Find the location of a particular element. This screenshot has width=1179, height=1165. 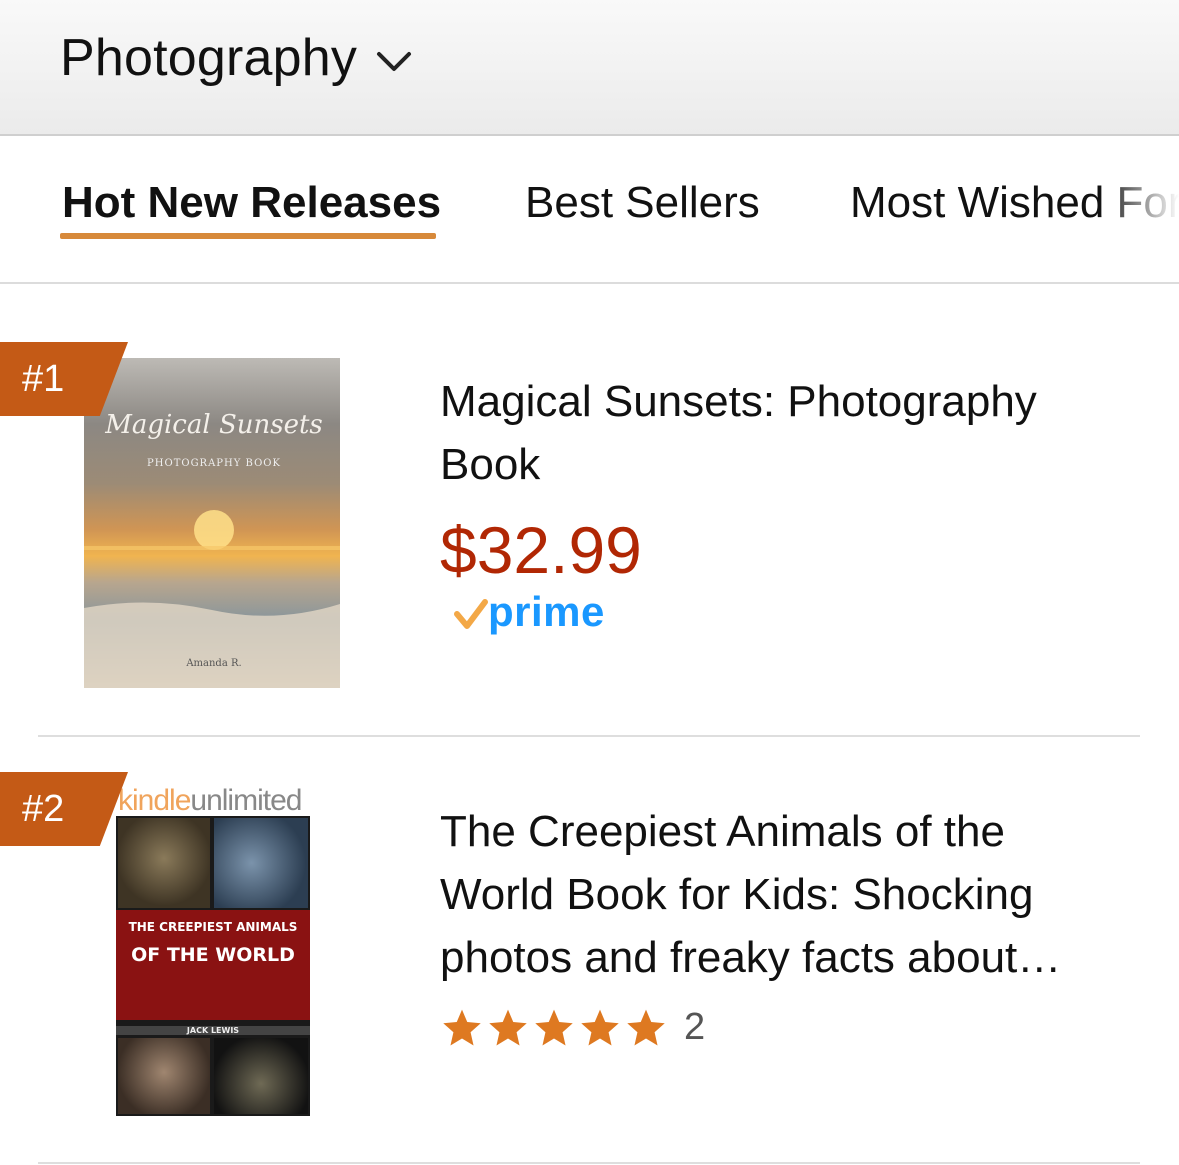

kindle-unlimited-badge: kindleunlimited is located at coordinates (210, 801).